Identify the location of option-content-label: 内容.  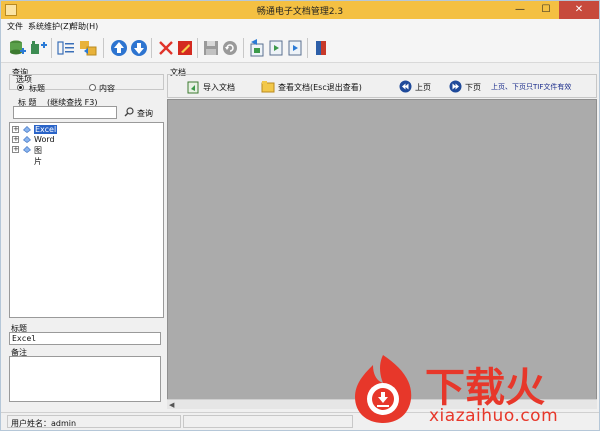
(107, 88).